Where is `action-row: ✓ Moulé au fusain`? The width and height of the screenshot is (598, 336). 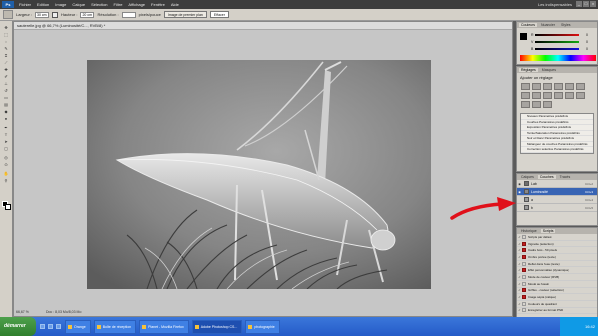 action-row: ✓ Moulé au fusain is located at coordinates (557, 284).